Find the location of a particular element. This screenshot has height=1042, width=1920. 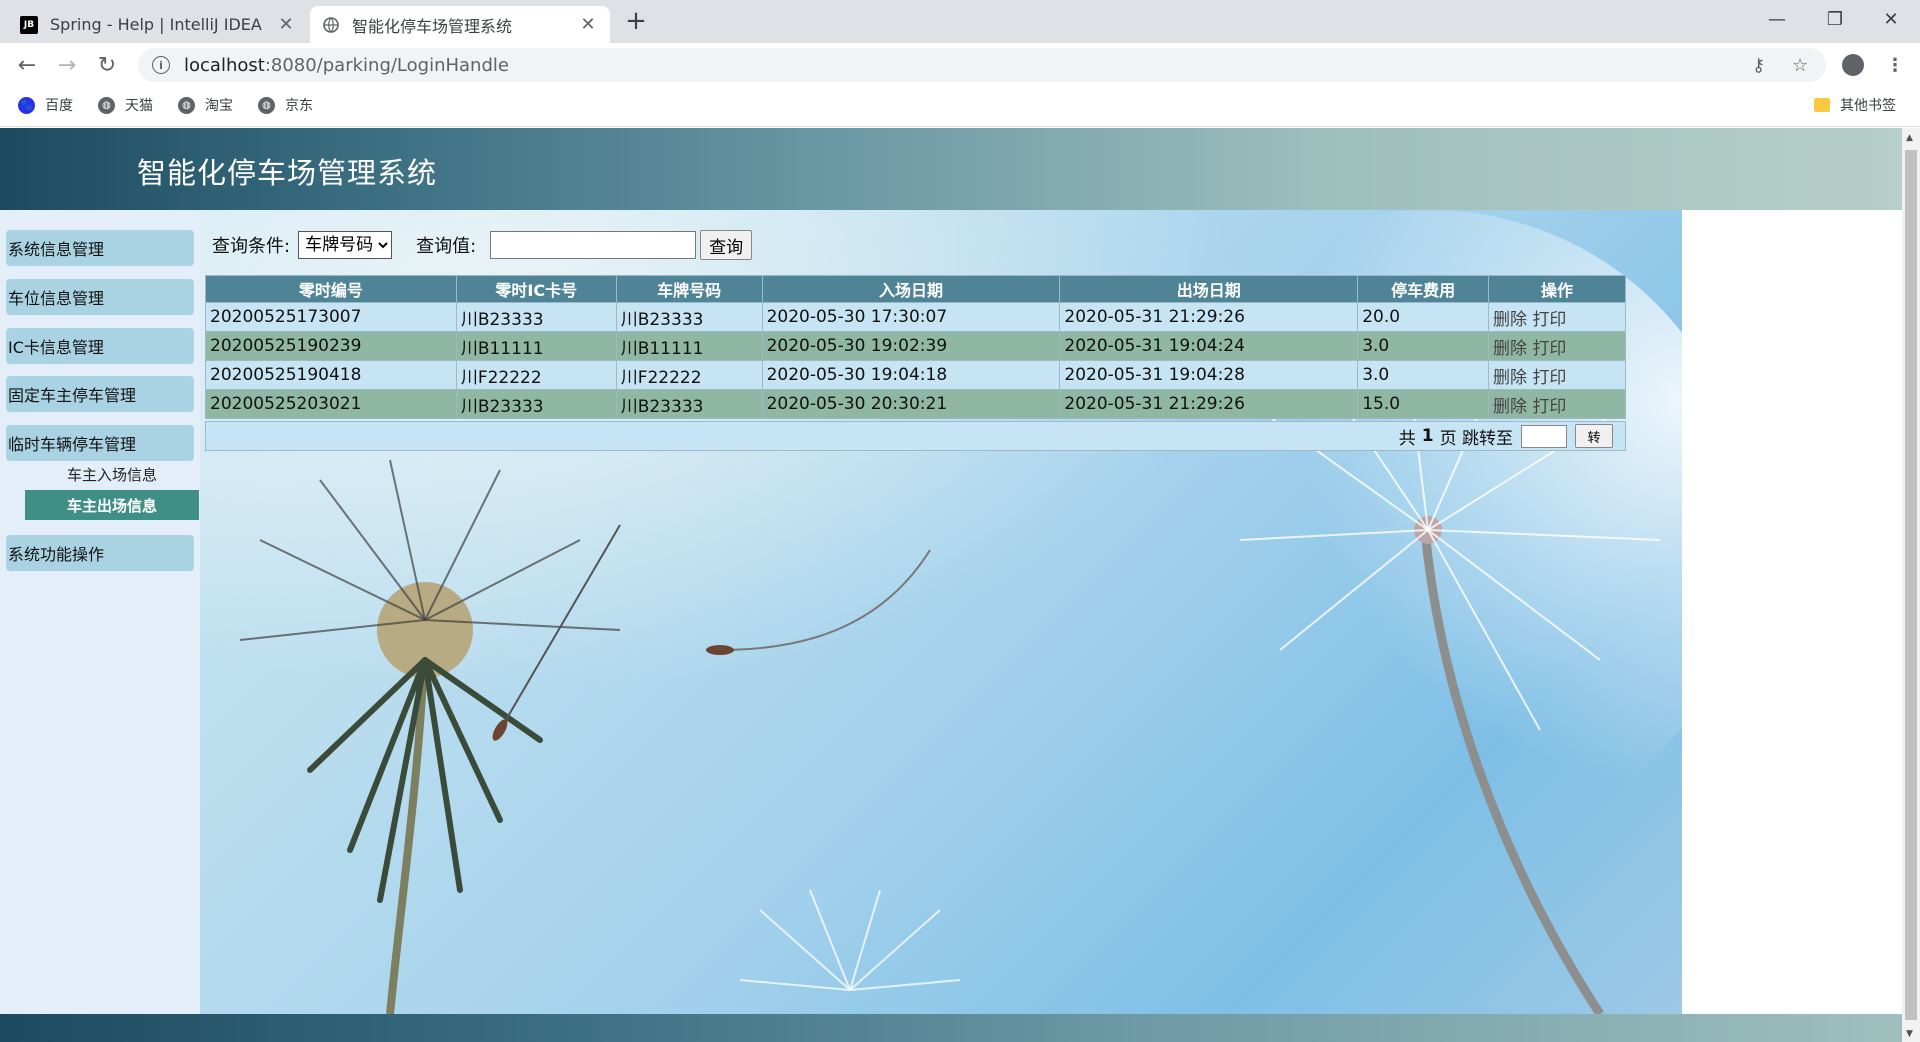

browser-tab-parking: 智能化停车场管理系统 ✕ is located at coordinates (460, 24).